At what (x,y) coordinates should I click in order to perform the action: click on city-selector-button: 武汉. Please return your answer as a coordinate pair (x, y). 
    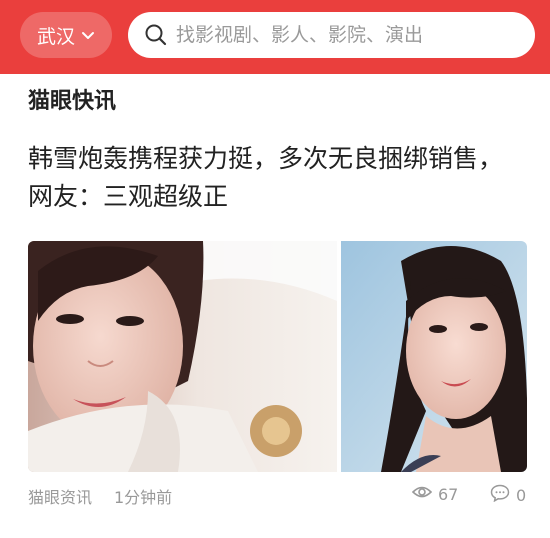
    Looking at the image, I should click on (66, 35).